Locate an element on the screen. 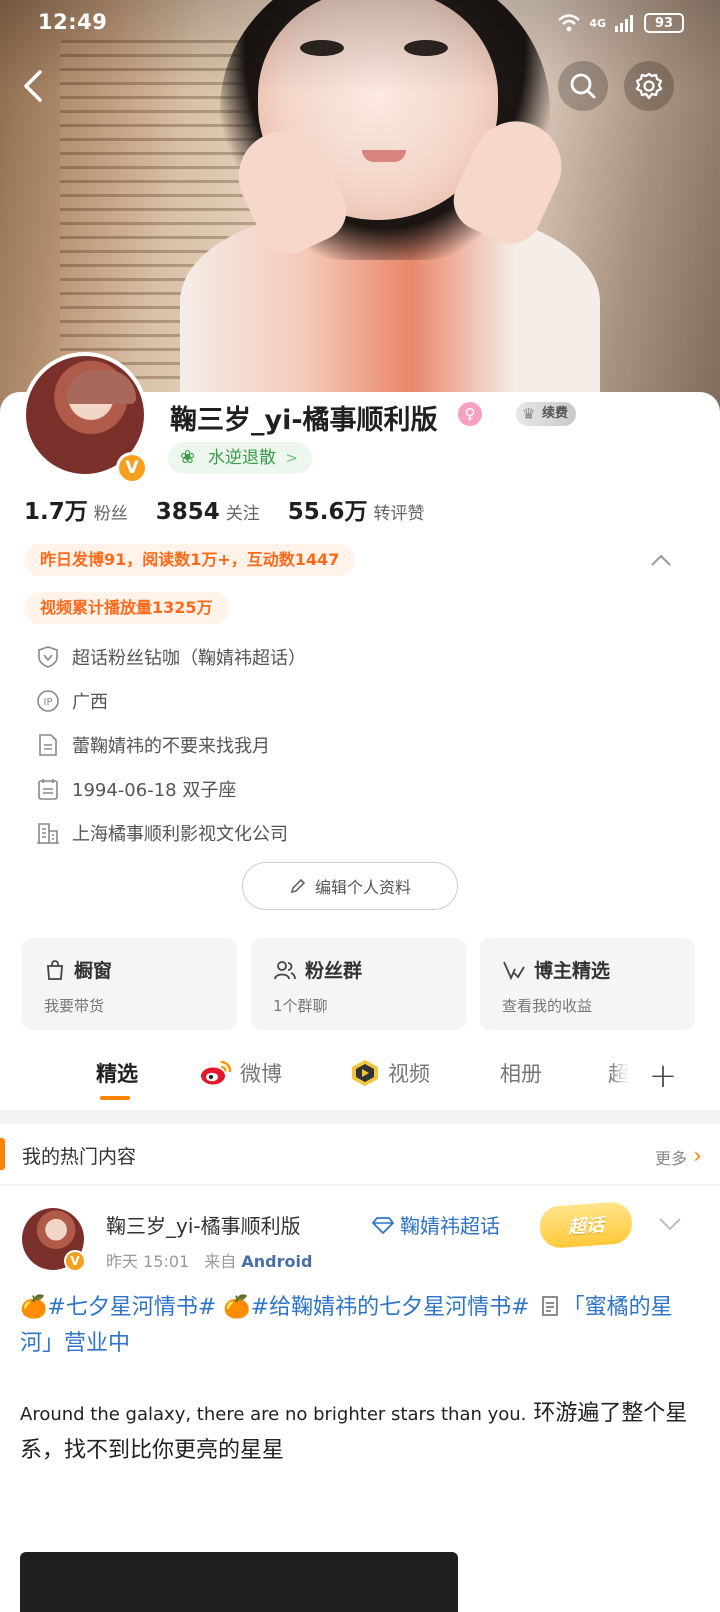  info-row-bio: 蕾鞠婧祎的不要来找我月 is located at coordinates (153, 745).